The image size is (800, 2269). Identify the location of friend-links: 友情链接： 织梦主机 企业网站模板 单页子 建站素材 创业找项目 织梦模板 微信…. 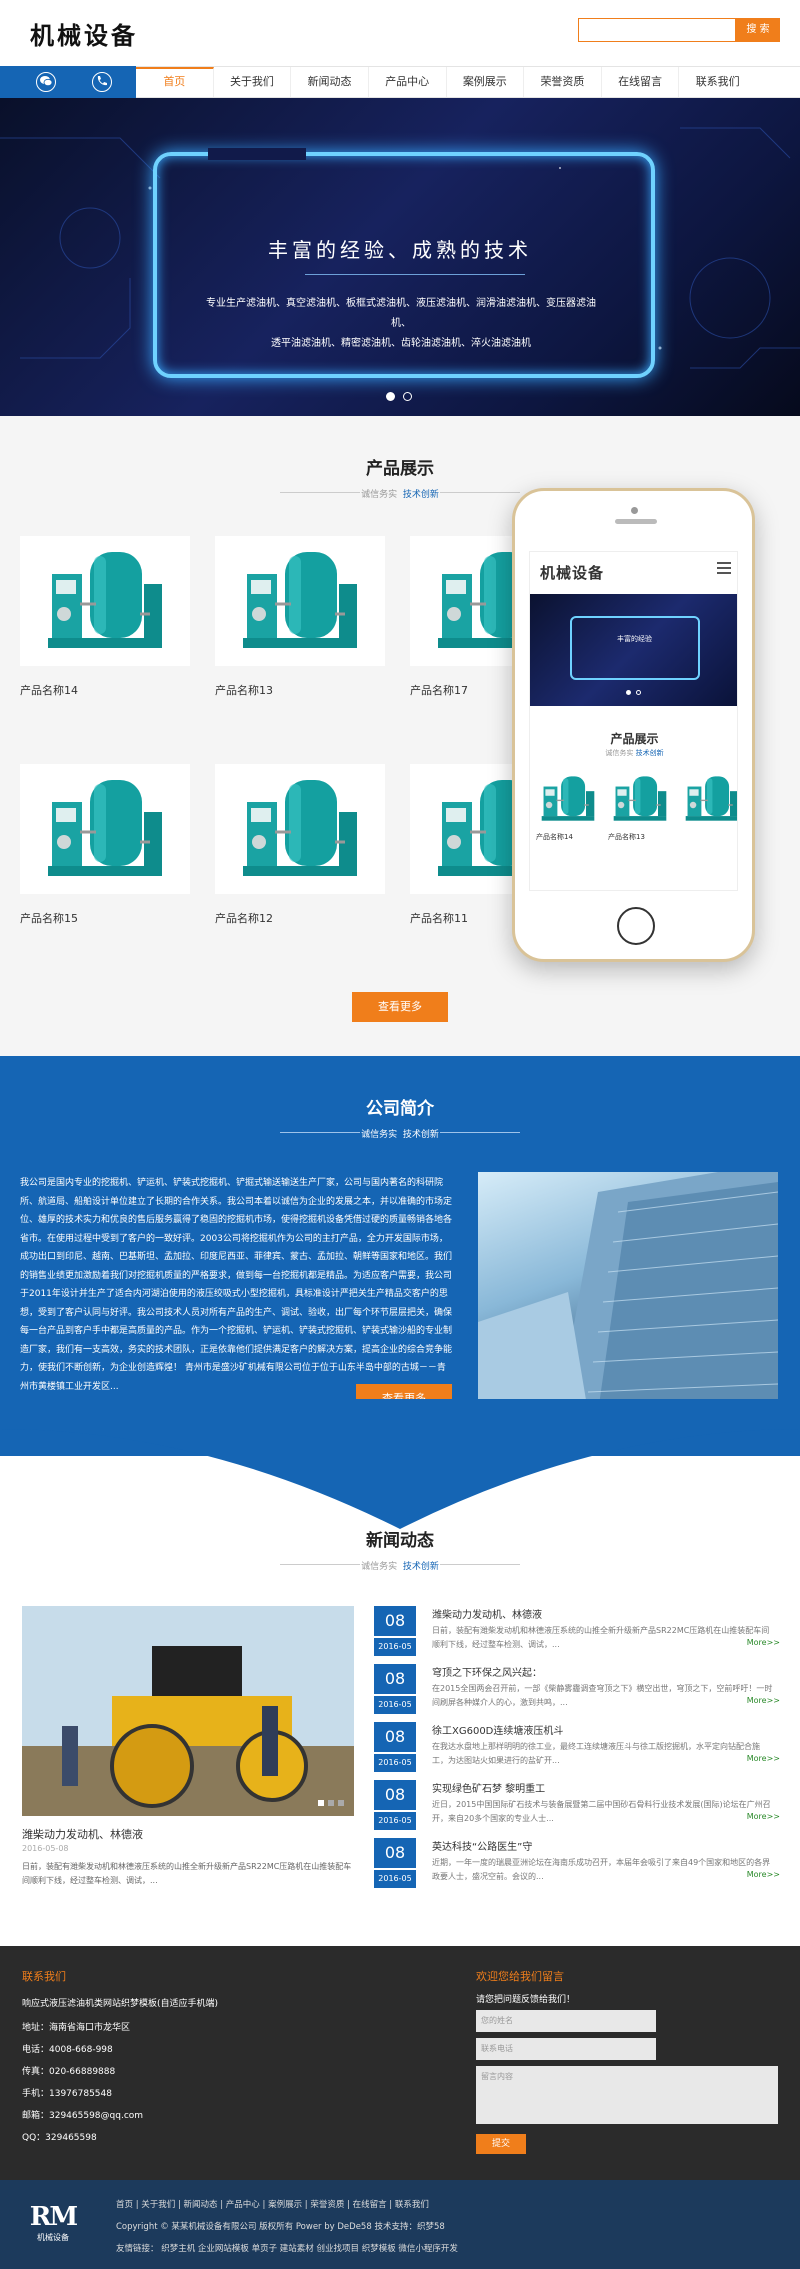
(287, 2248).